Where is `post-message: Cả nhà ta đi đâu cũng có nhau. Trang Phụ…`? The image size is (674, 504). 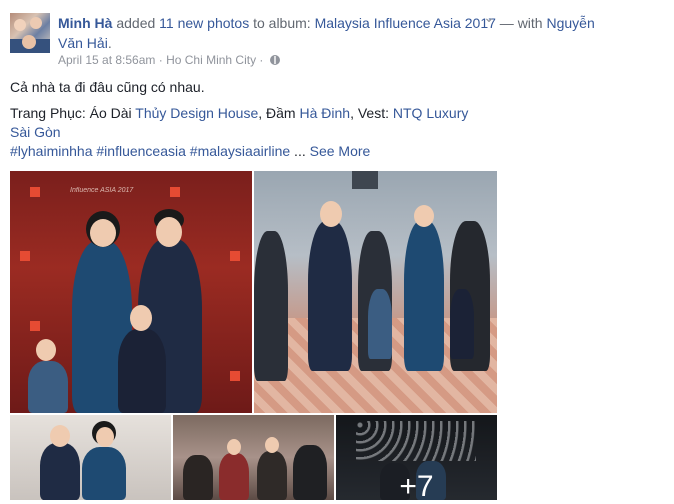 post-message: Cả nhà ta đi đâu cũng có nhau. Trang Phụ… is located at coordinates (250, 119).